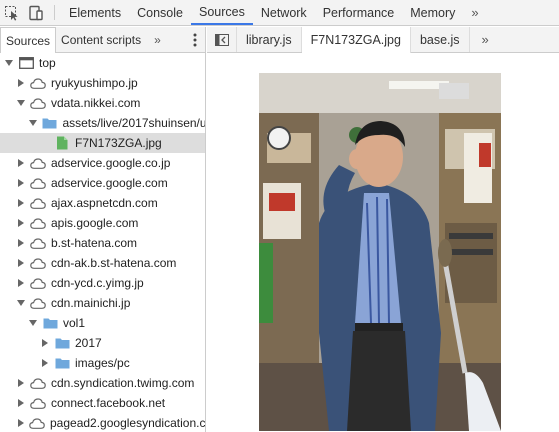 The width and height of the screenshot is (559, 432). Describe the element at coordinates (127, 423) in the screenshot. I see `tree-item-label: pagead2.googlesyndication.com` at that location.